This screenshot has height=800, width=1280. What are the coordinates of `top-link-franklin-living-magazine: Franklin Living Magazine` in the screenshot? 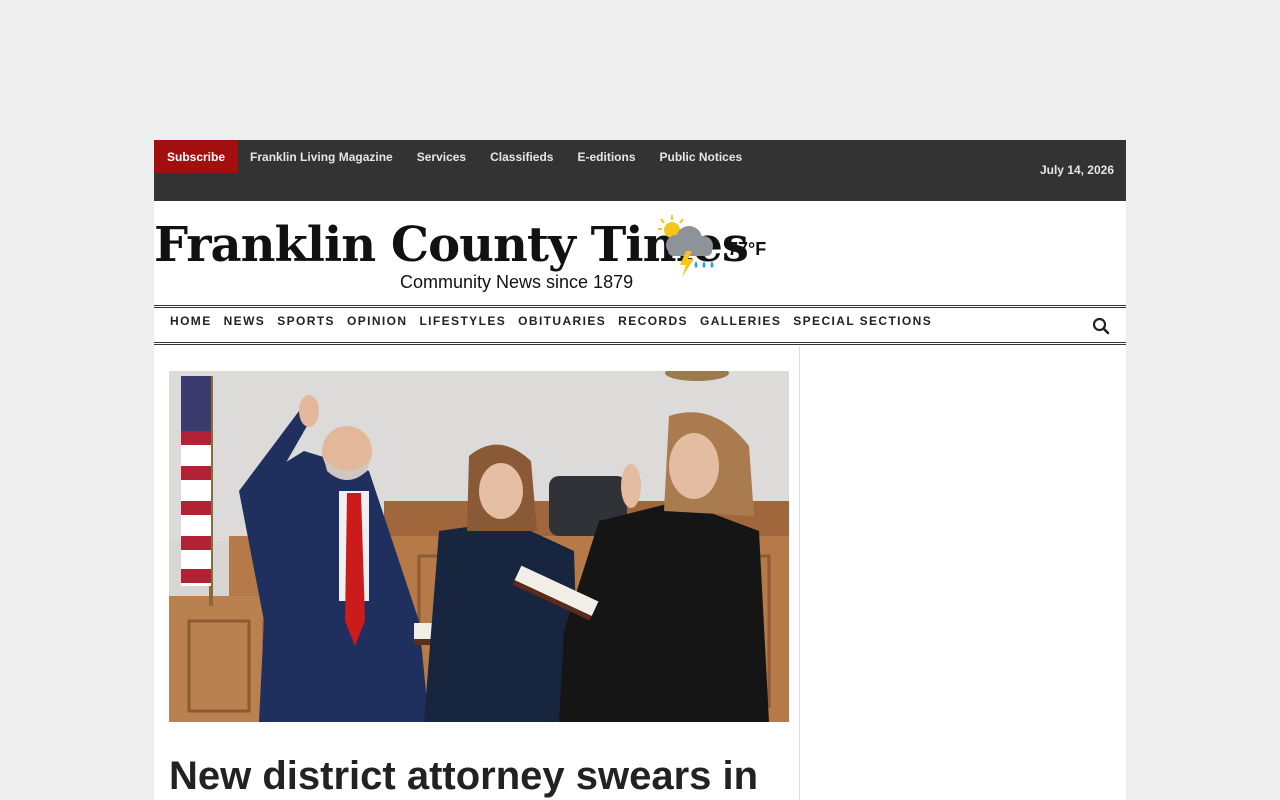 It's located at (321, 156).